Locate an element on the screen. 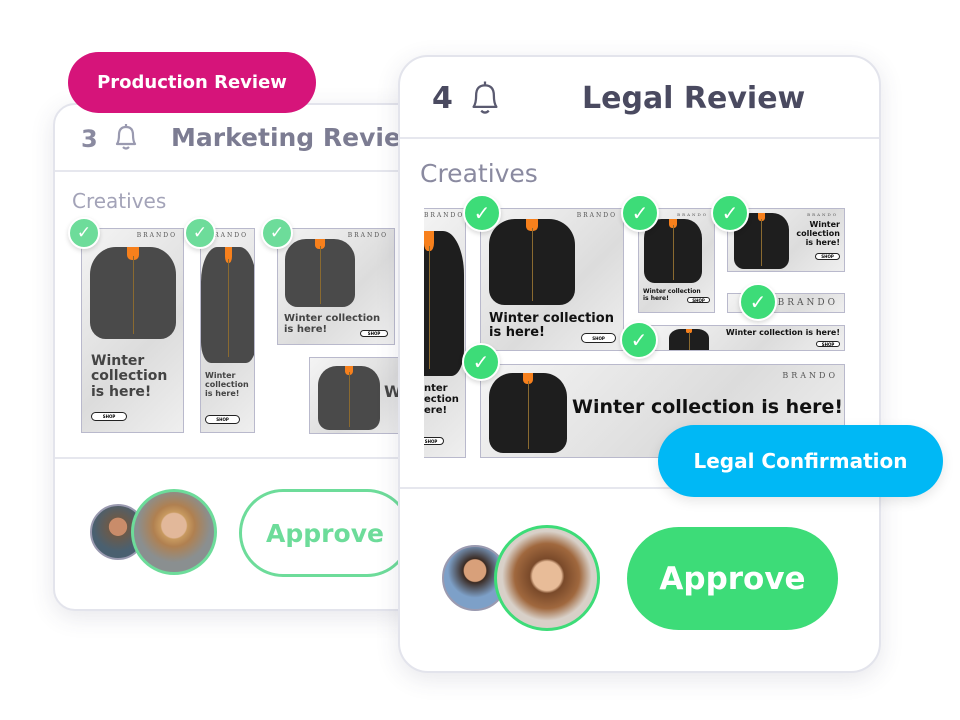 The height and width of the screenshot is (720, 960). creative-thumbnail: W is located at coordinates (359, 395).